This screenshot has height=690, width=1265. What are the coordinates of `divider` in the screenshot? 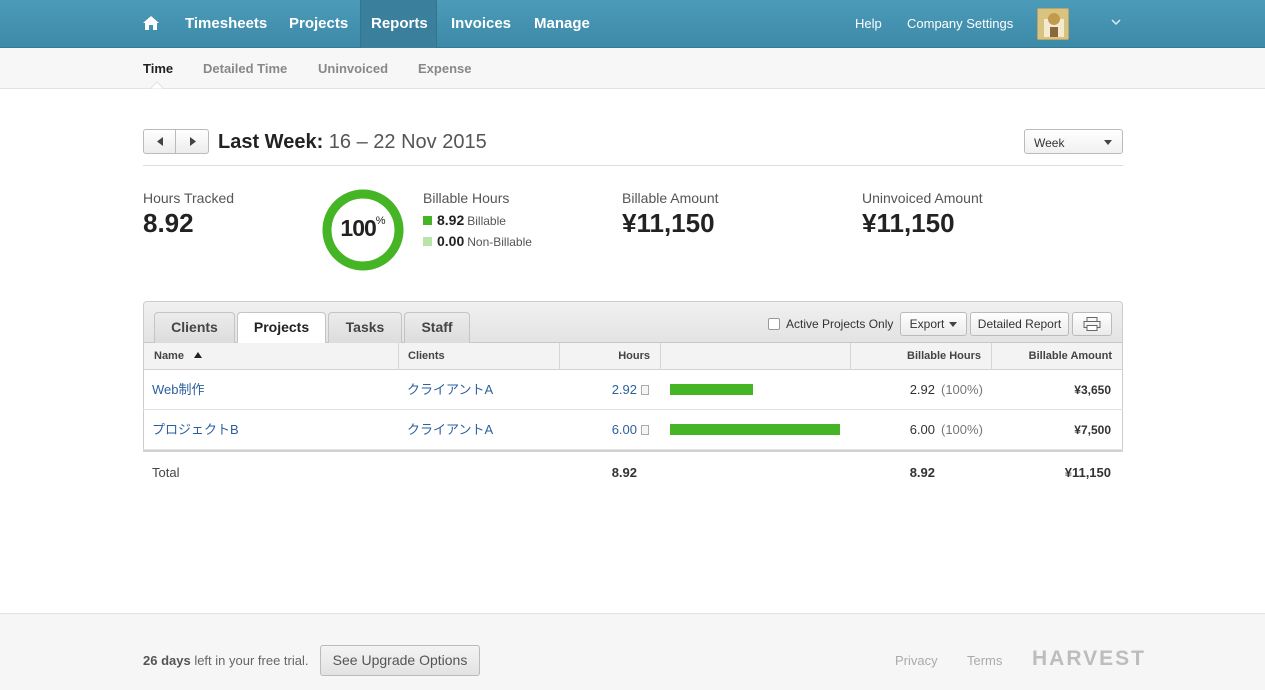 It's located at (633, 165).